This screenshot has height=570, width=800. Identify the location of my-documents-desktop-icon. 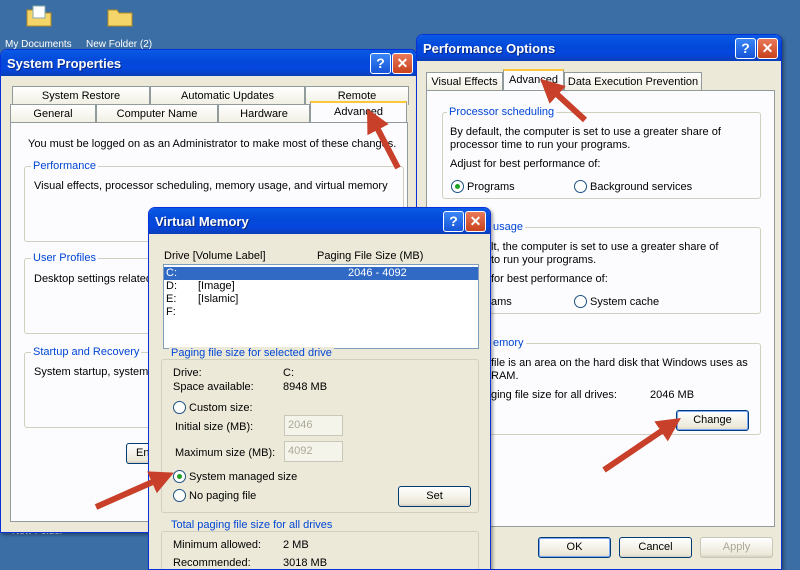
(39, 18).